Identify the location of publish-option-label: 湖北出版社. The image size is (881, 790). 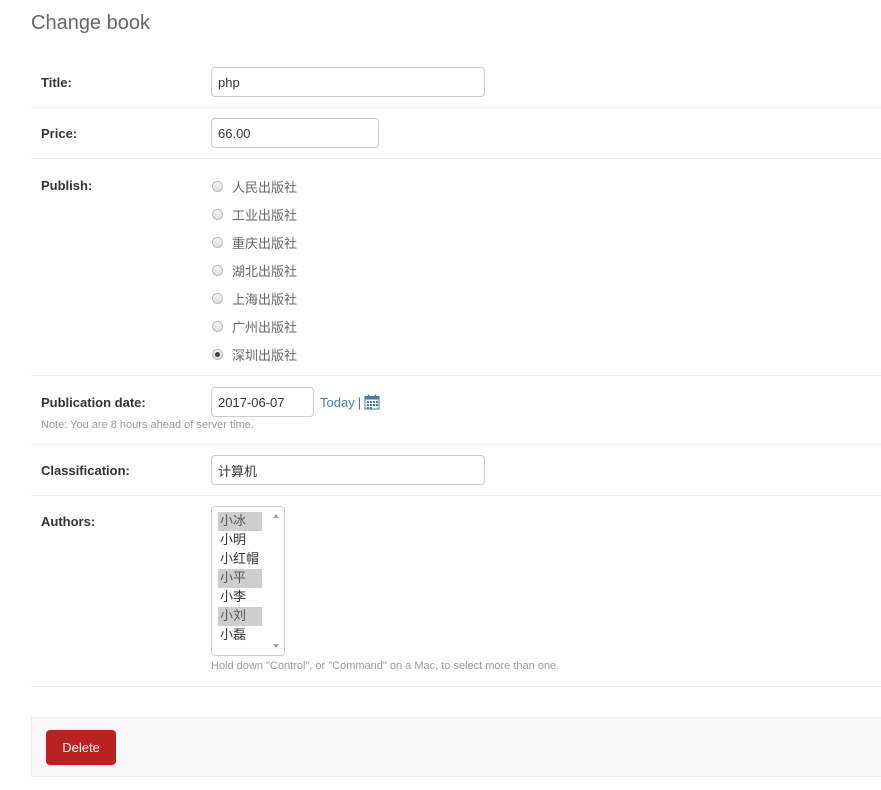
(265, 272).